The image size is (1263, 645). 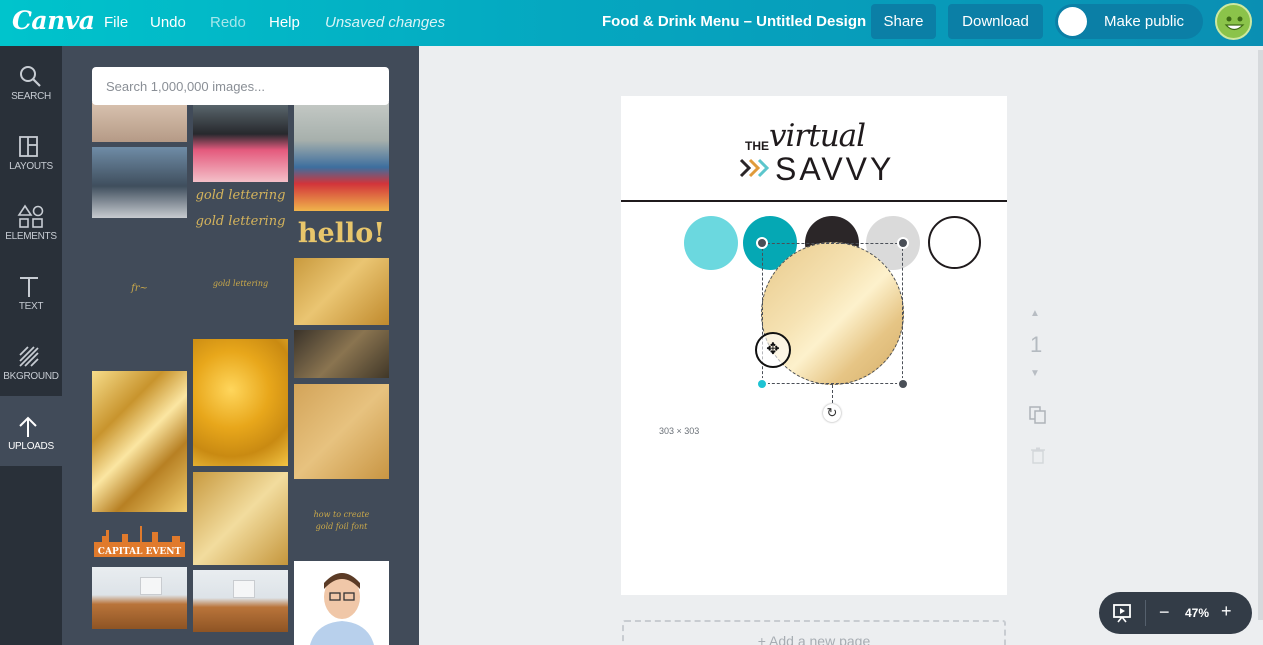 I want to click on gold-foil-text: gold foil font, so click(x=341, y=526).